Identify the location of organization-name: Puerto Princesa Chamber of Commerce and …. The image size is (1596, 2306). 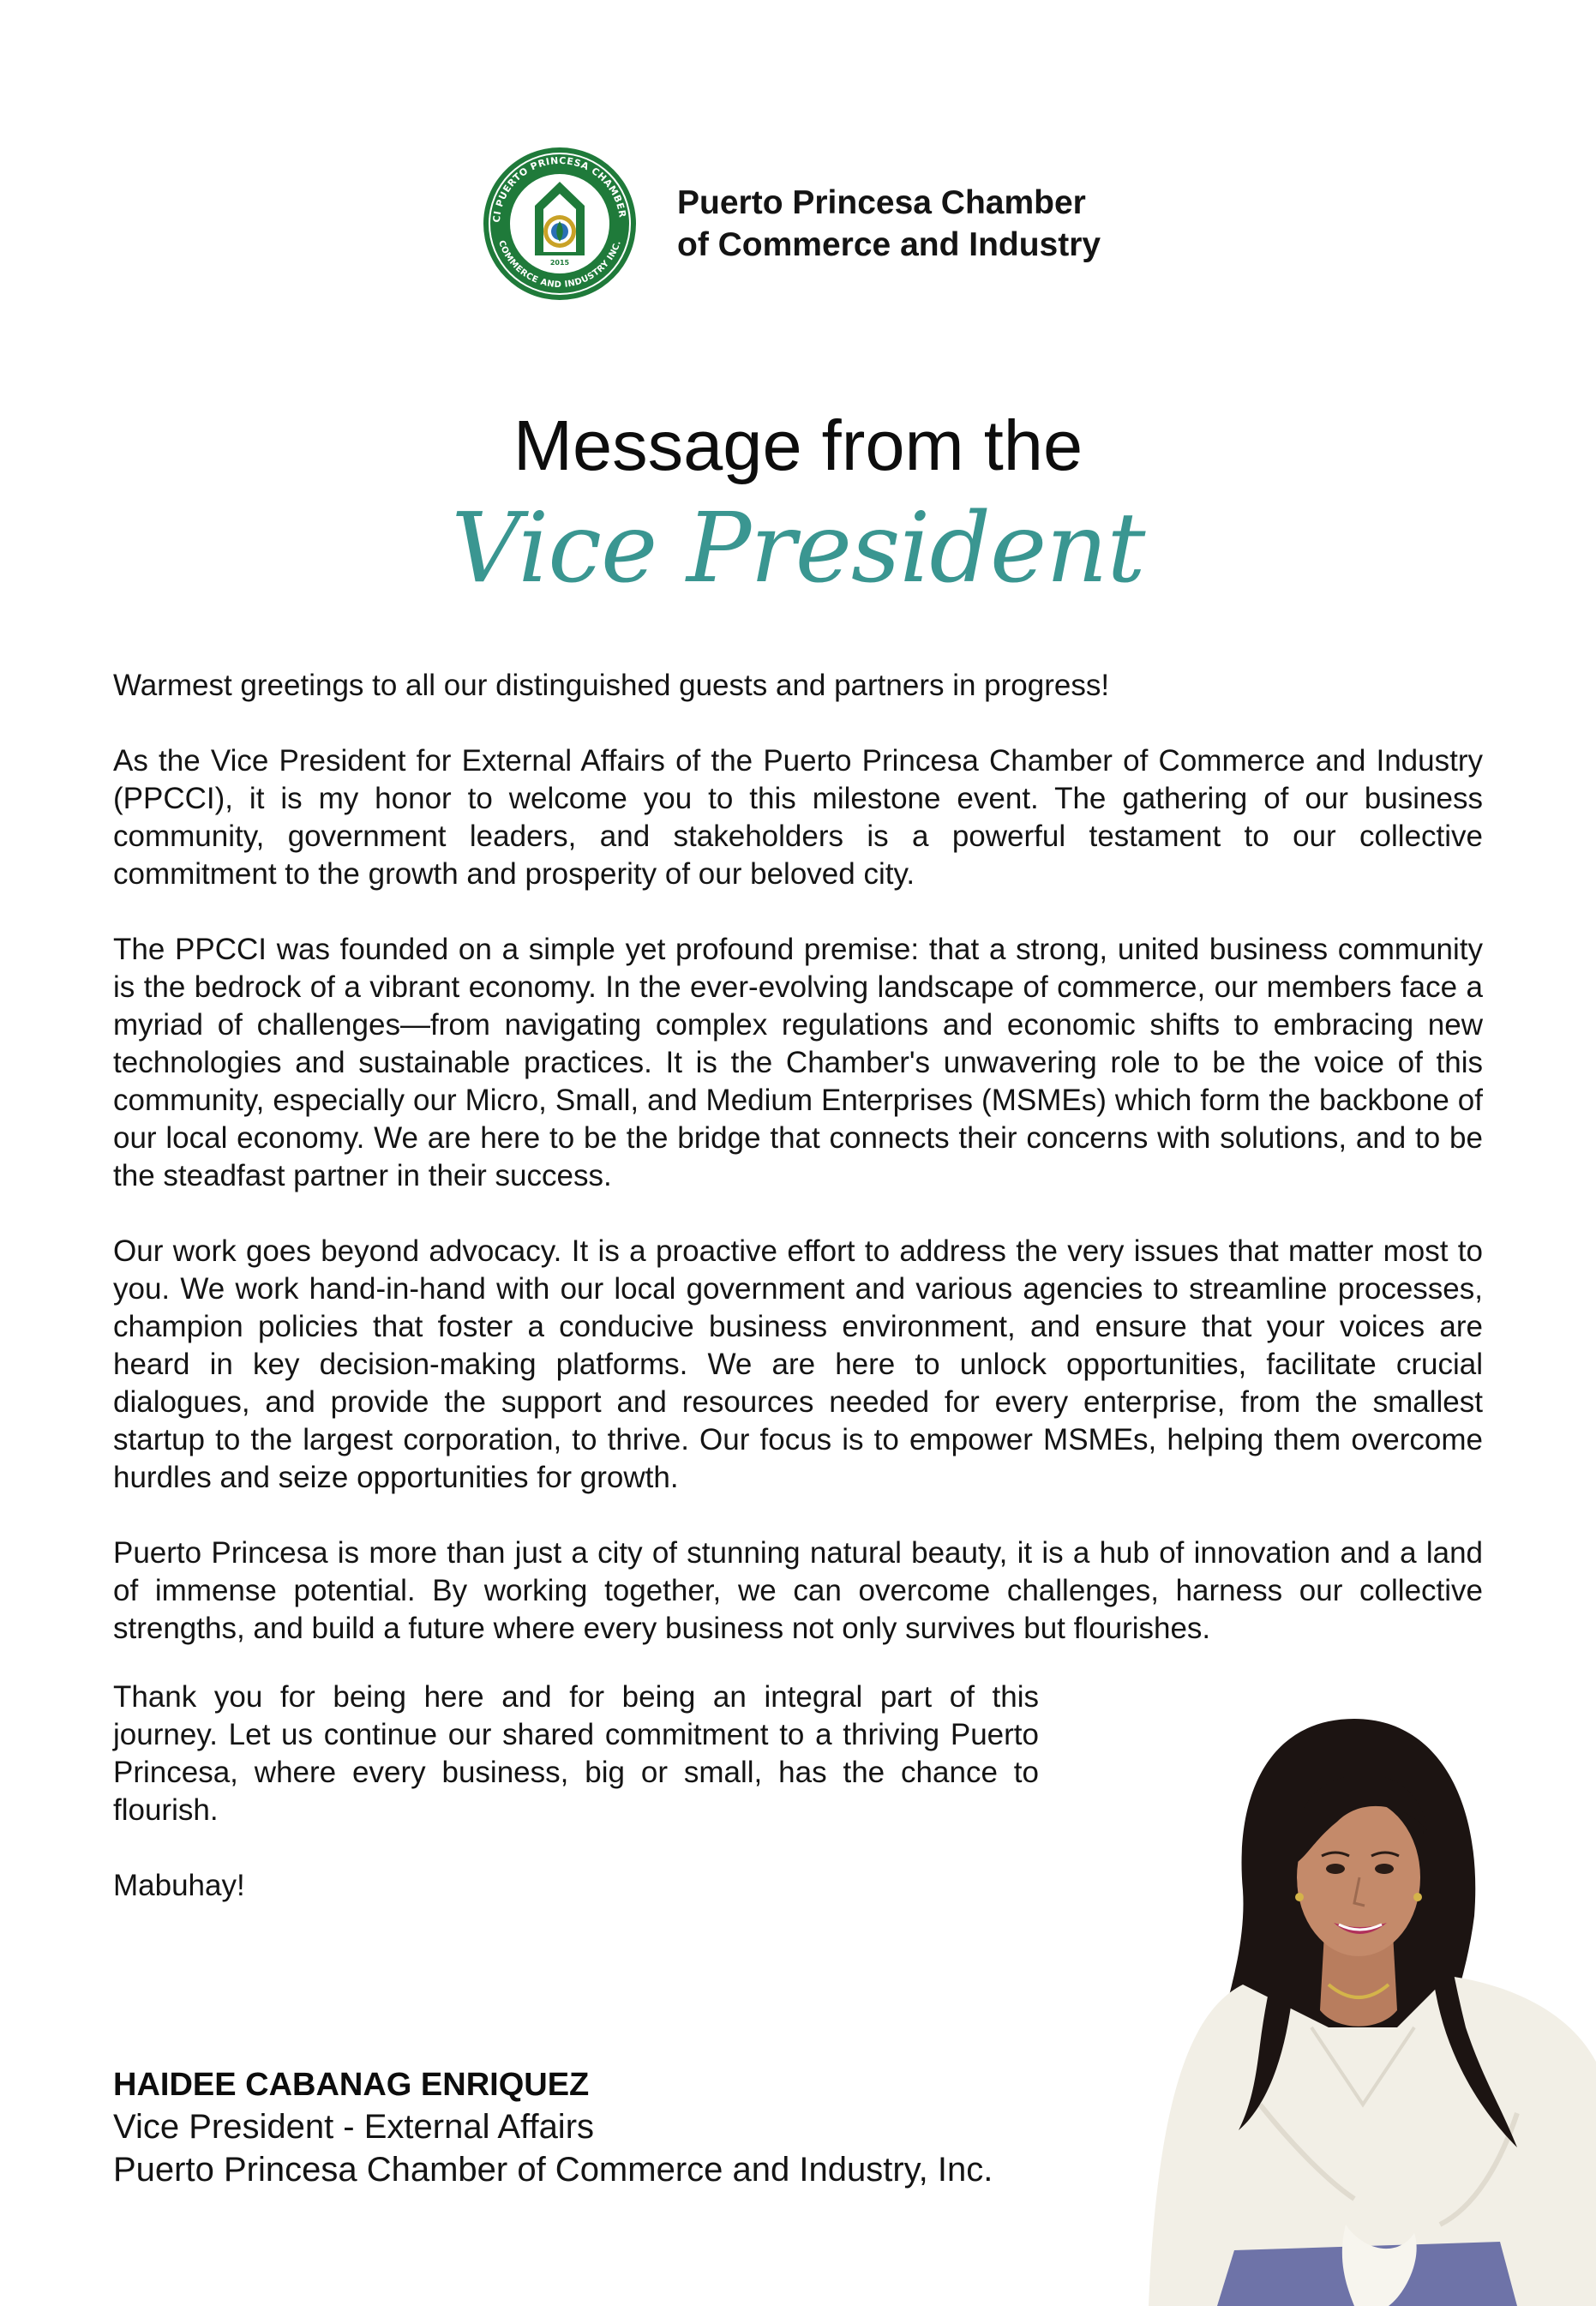
(900, 224).